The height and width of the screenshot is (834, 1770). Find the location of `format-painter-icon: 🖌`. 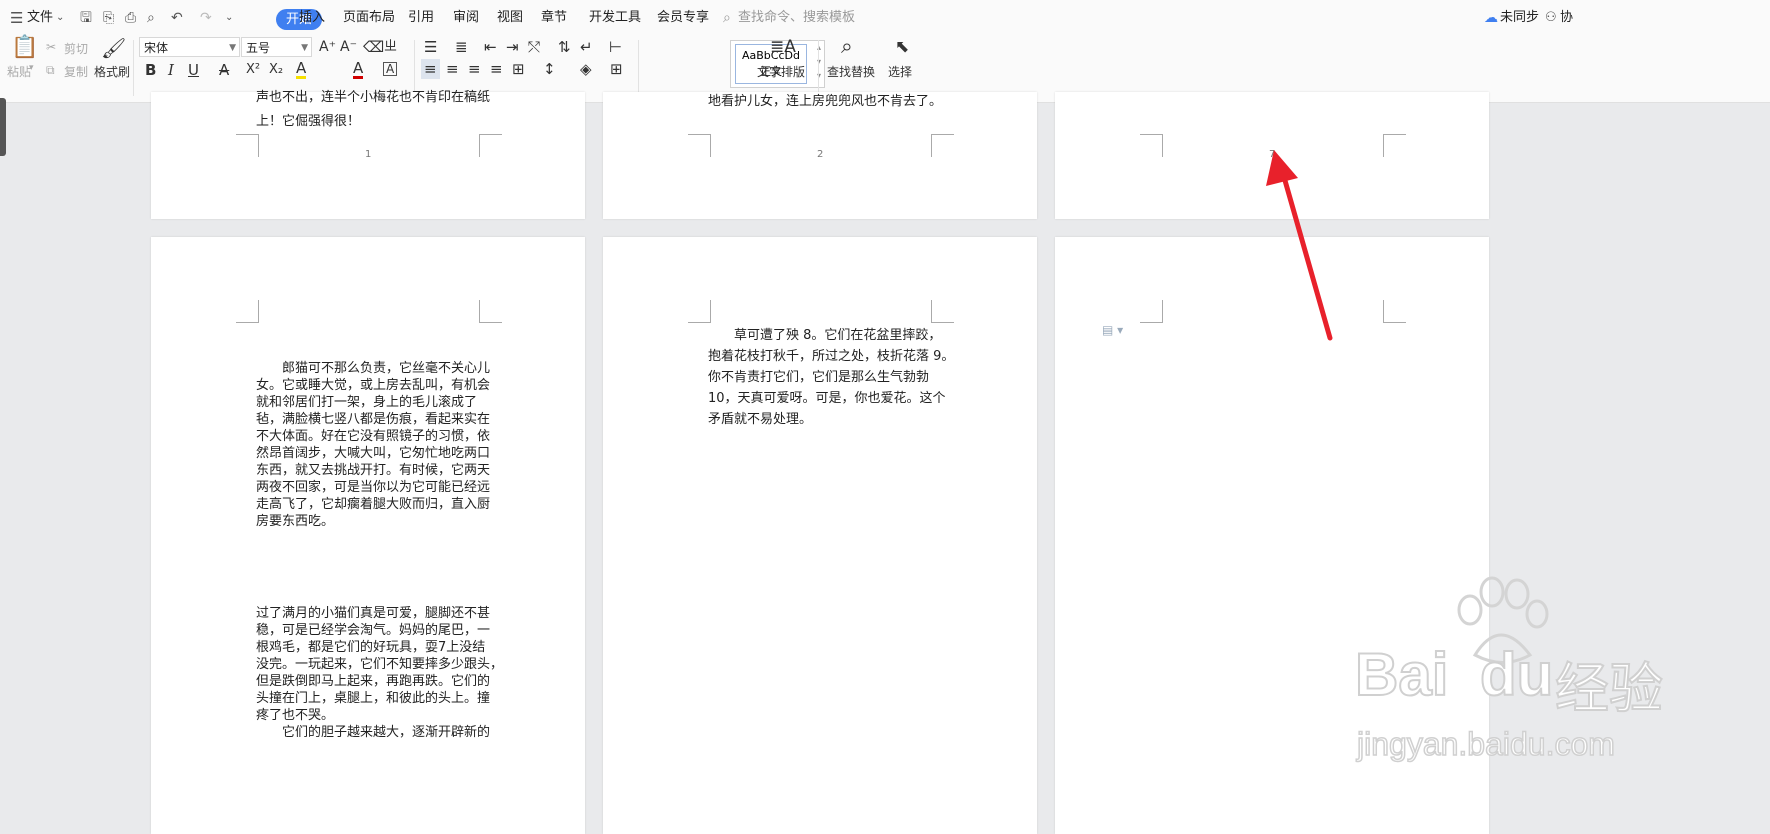

format-painter-icon: 🖌 is located at coordinates (113, 48).